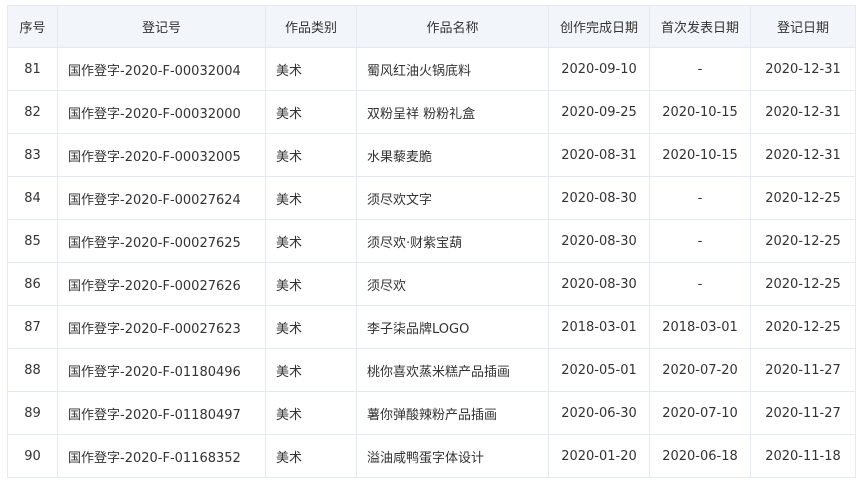 The width and height of the screenshot is (860, 483). What do you see at coordinates (161, 241) in the screenshot?
I see `cell-registration-number: 国作登字-2020-F-00027625` at bounding box center [161, 241].